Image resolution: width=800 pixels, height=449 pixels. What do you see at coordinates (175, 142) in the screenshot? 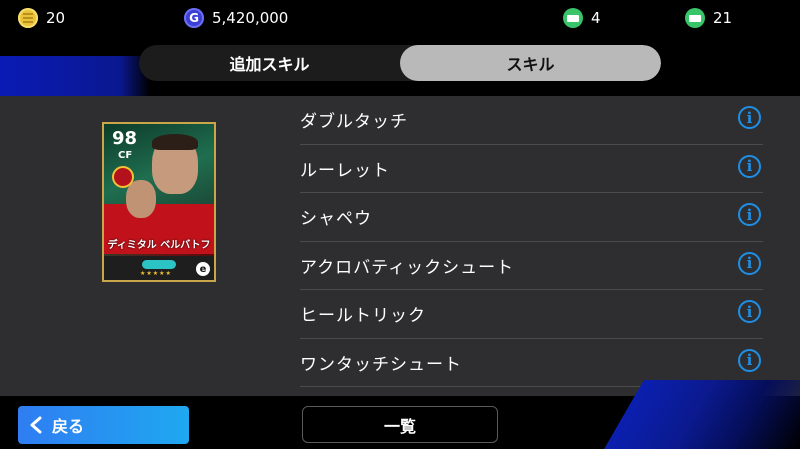
I see `player-portrait-hair` at bounding box center [175, 142].